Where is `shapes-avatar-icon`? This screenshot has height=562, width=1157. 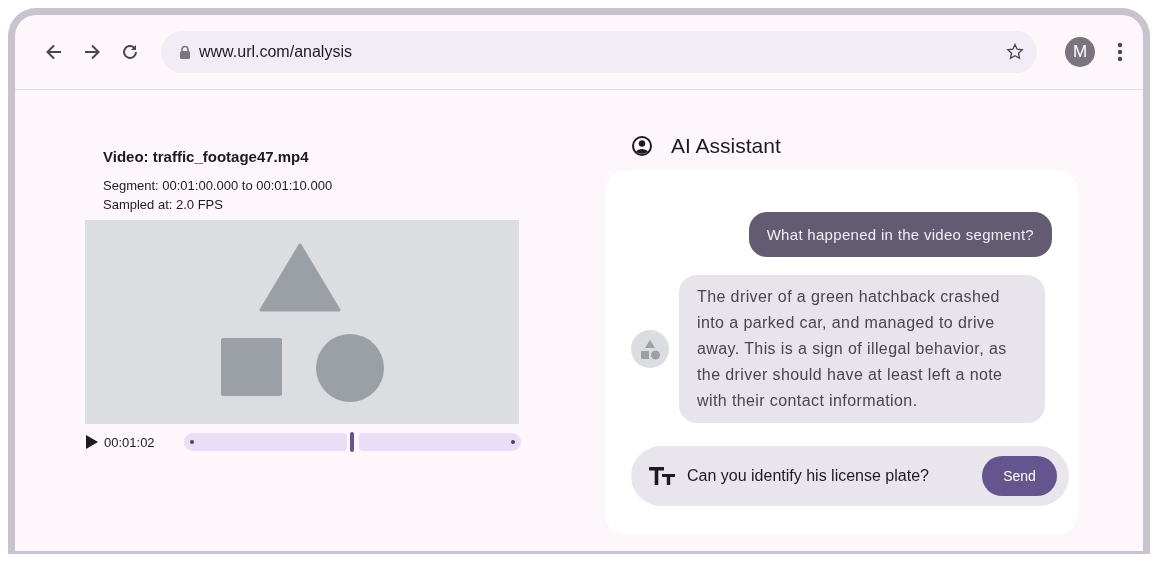 shapes-avatar-icon is located at coordinates (650, 349).